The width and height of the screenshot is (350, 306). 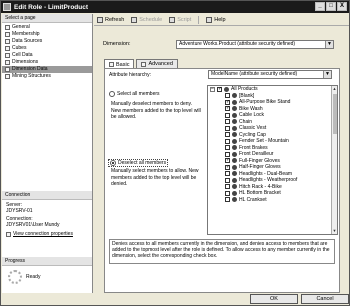 I want to click on page-item-mining-structures: Mining Structures, so click(x=47, y=76).